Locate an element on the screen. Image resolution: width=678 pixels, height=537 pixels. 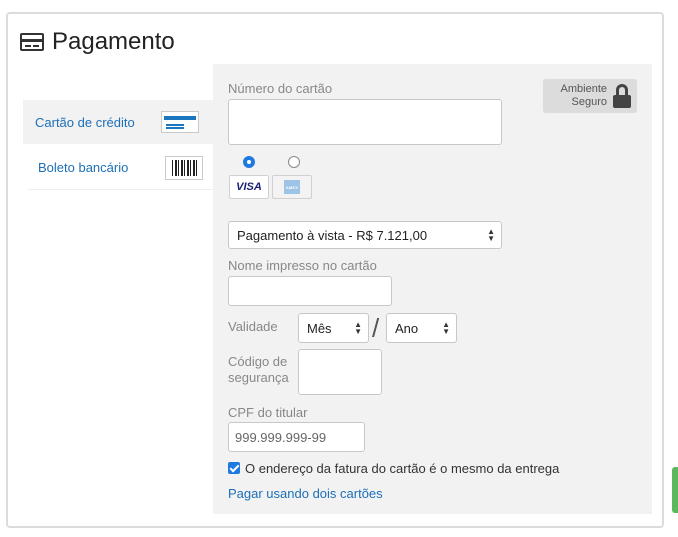
panel-header: Pagamento is located at coordinates (97, 42).